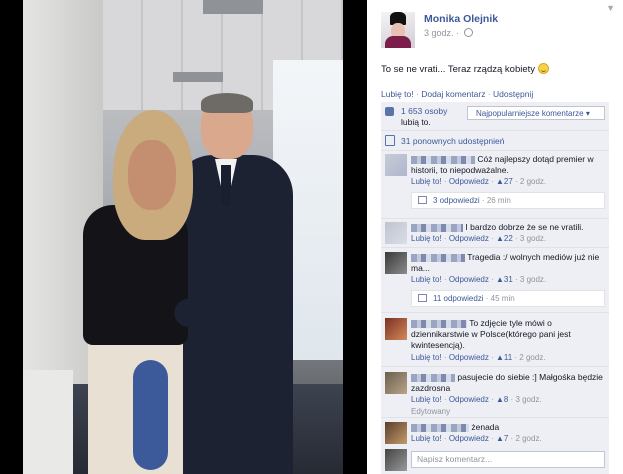  I want to click on edited-label: Edytowany, so click(430, 411).